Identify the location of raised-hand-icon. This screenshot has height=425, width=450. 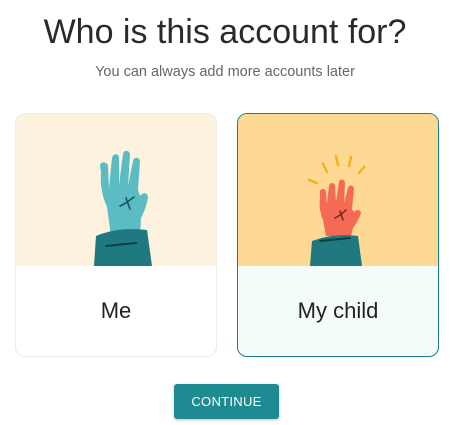
(123, 208).